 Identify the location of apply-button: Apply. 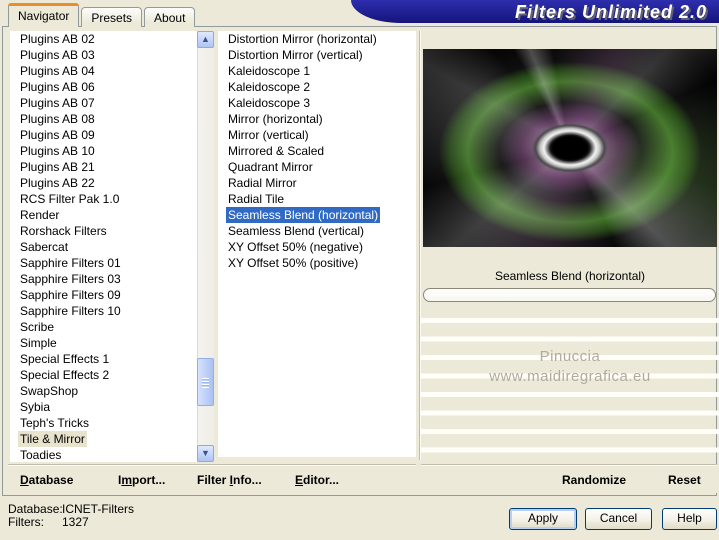
(543, 519).